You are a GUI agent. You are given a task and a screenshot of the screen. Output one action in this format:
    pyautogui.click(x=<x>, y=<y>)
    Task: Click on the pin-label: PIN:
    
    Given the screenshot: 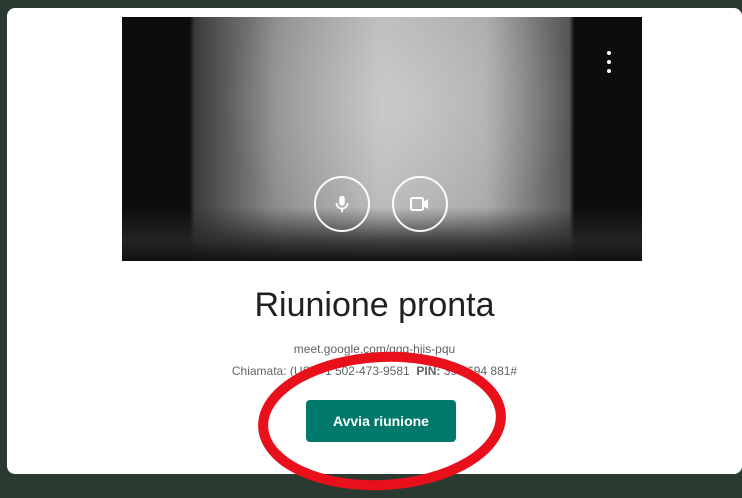 What is the action you would take?
    pyautogui.click(x=428, y=371)
    